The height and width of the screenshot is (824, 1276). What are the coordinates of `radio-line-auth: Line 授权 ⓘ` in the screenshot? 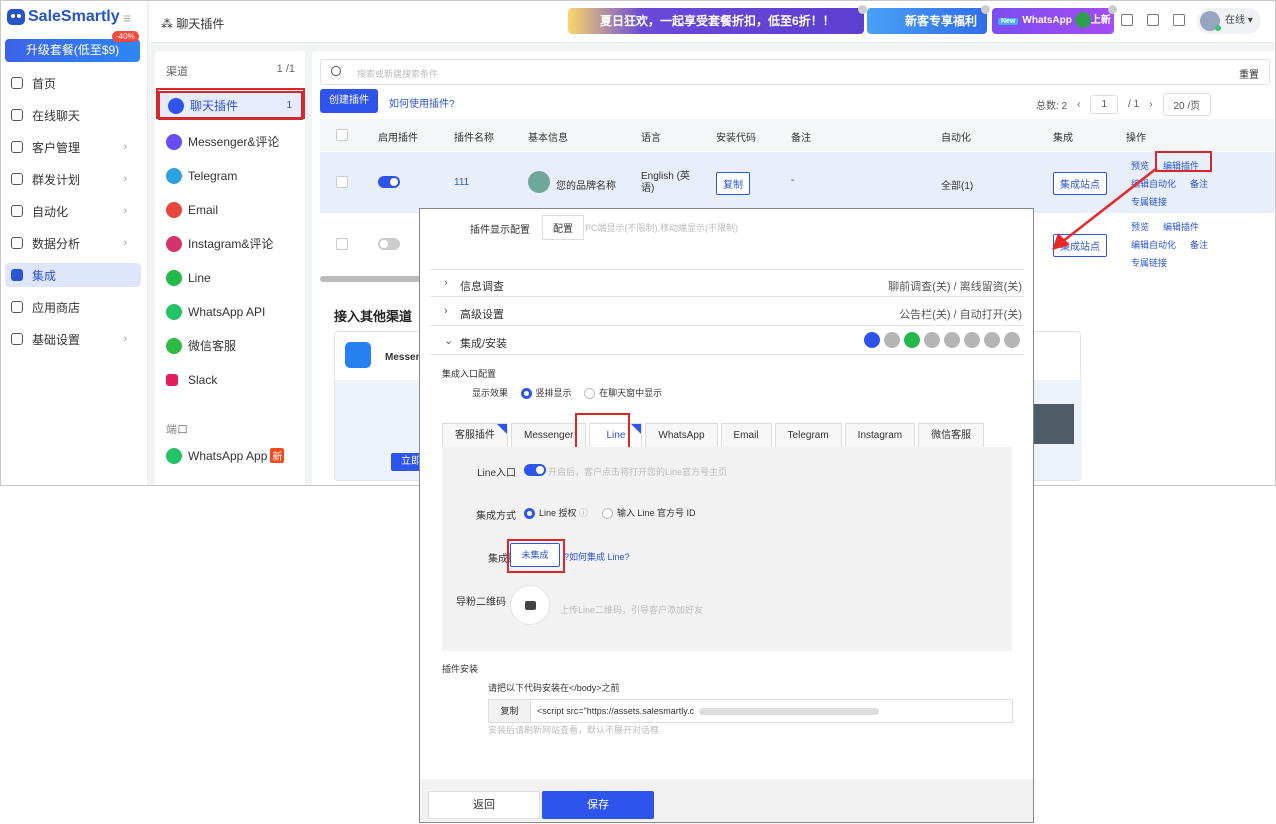 It's located at (556, 513).